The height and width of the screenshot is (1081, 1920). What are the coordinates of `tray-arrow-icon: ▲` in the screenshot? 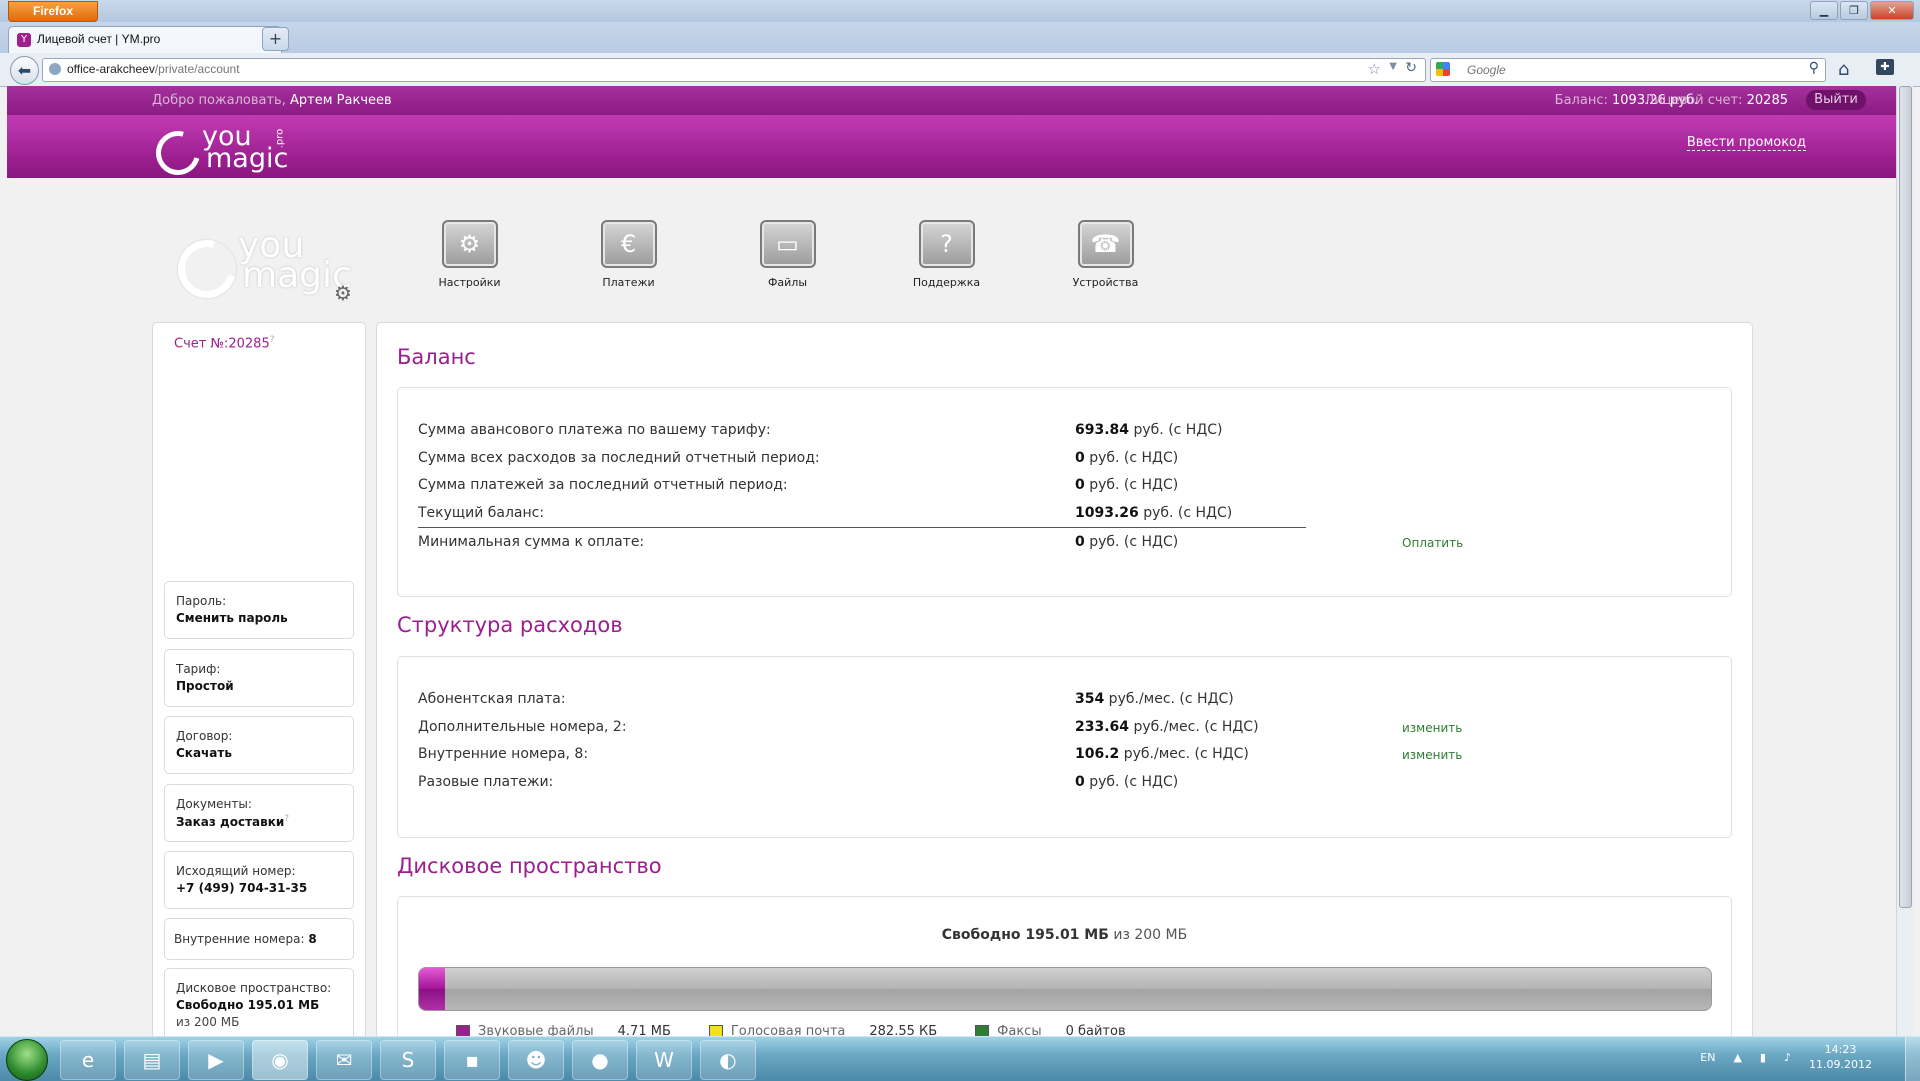 It's located at (1737, 1057).